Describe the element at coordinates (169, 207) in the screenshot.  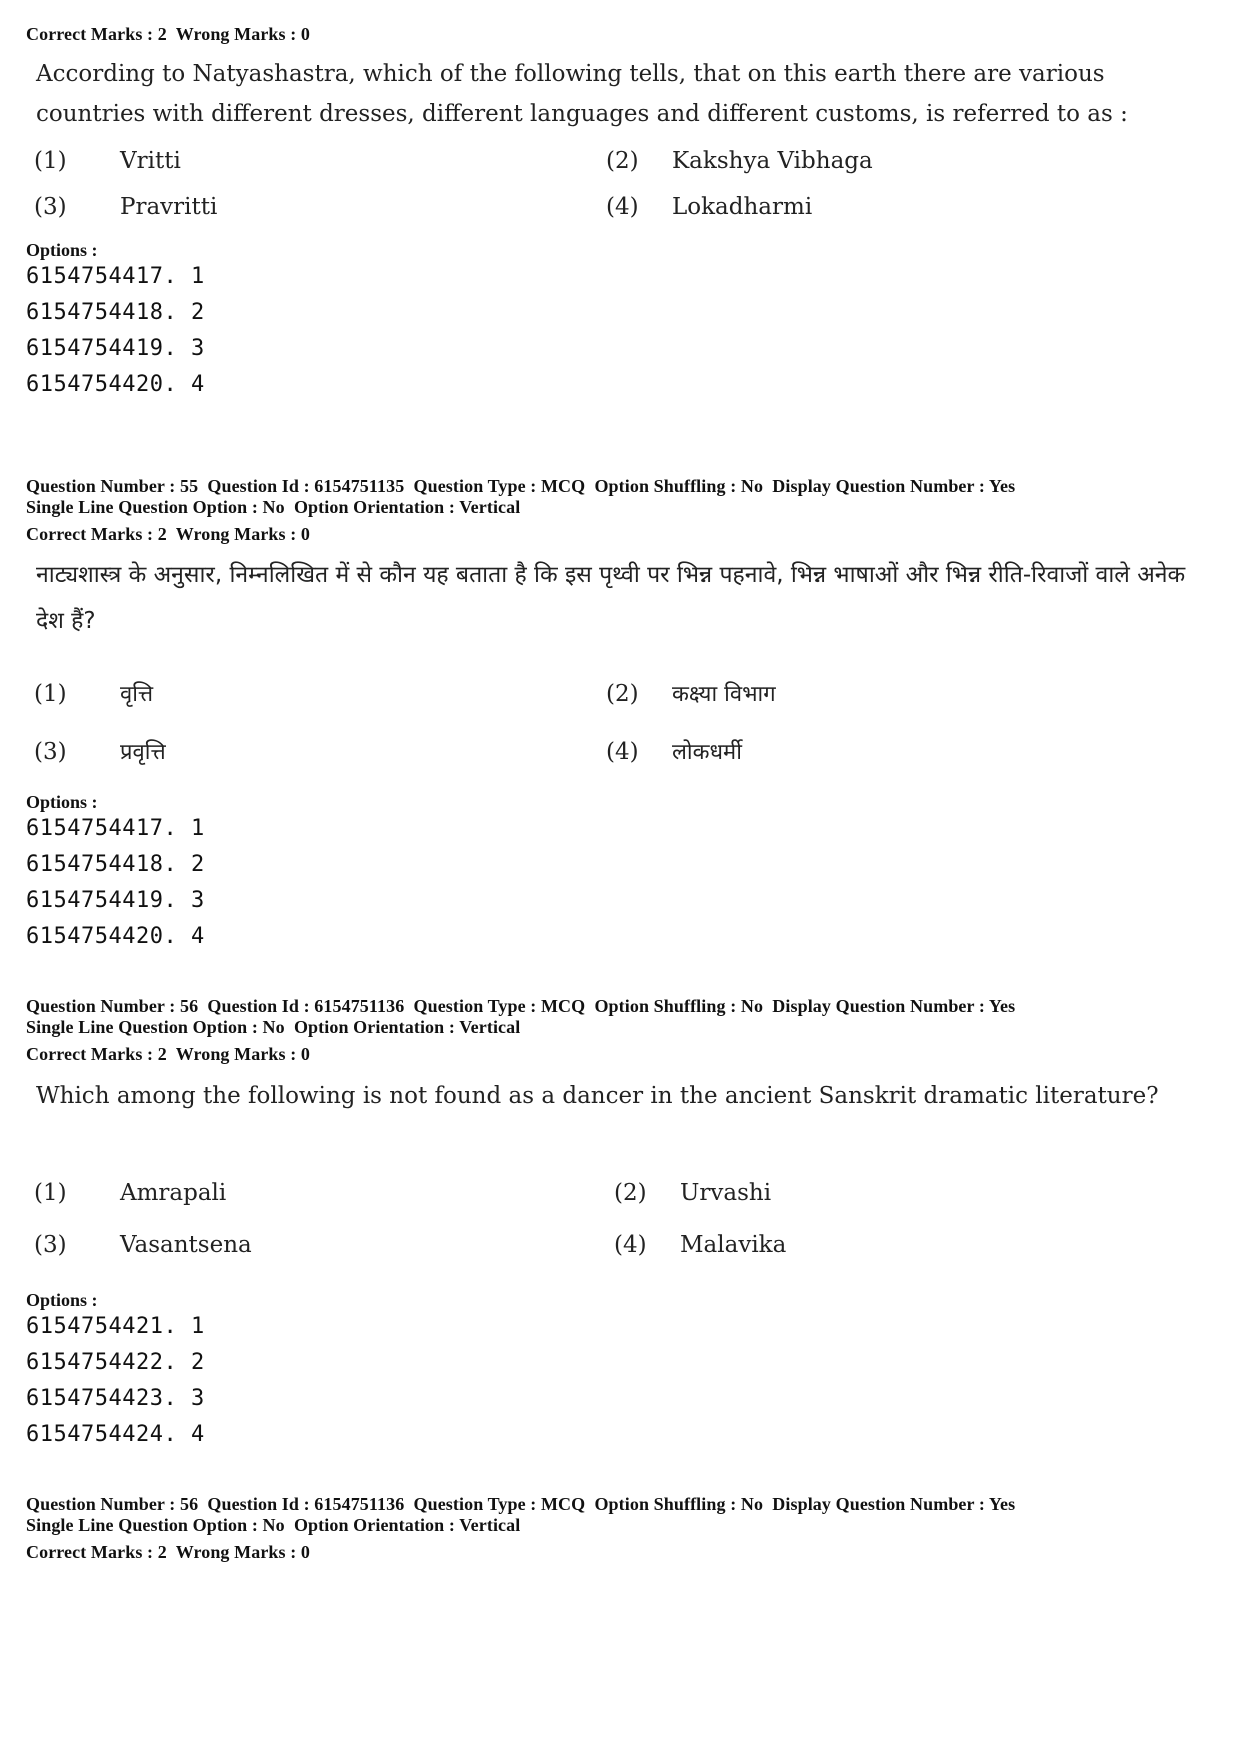
I see `answer-text: Pravritti` at that location.